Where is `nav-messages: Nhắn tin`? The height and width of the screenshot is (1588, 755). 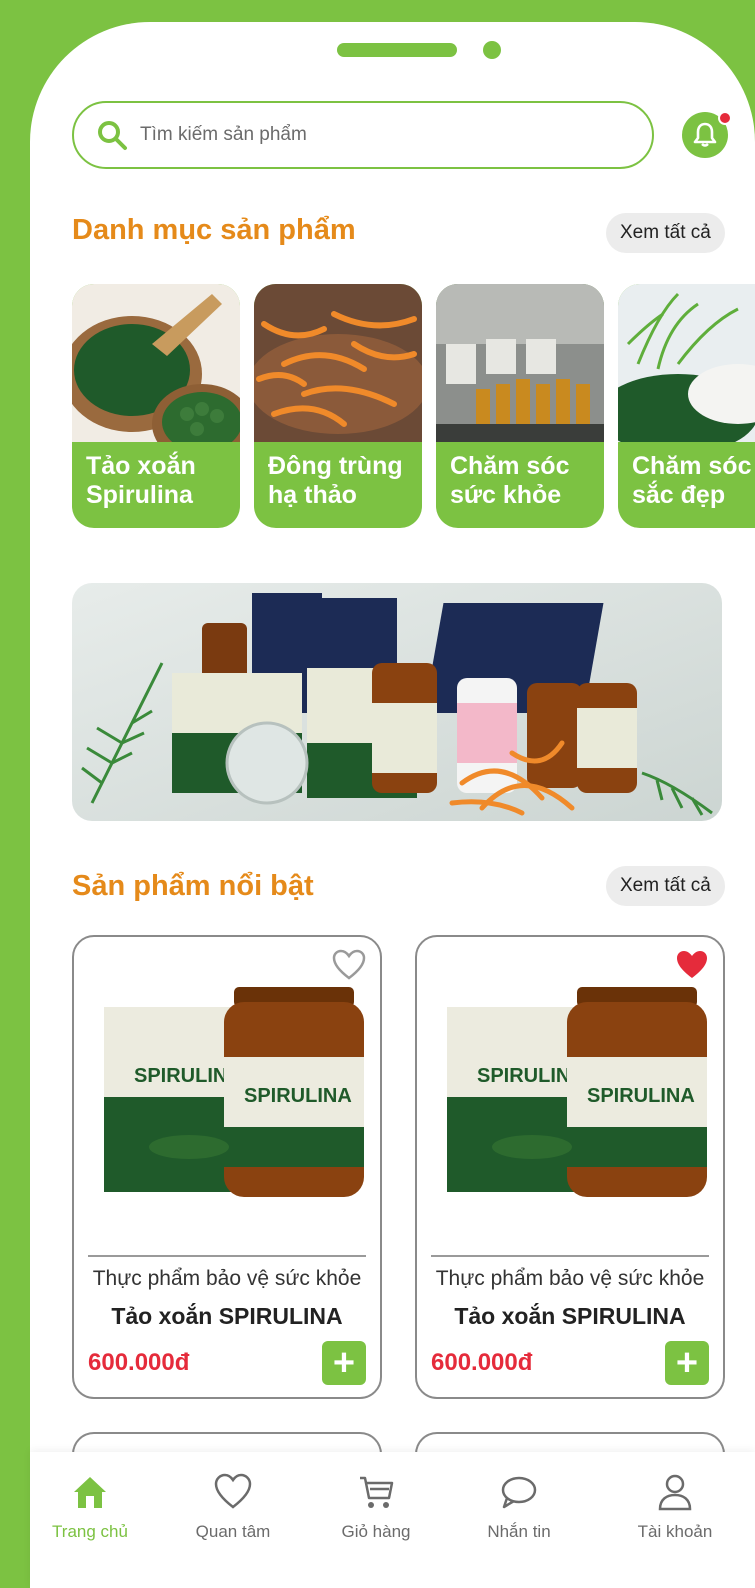 nav-messages: Nhắn tin is located at coordinates (519, 1507).